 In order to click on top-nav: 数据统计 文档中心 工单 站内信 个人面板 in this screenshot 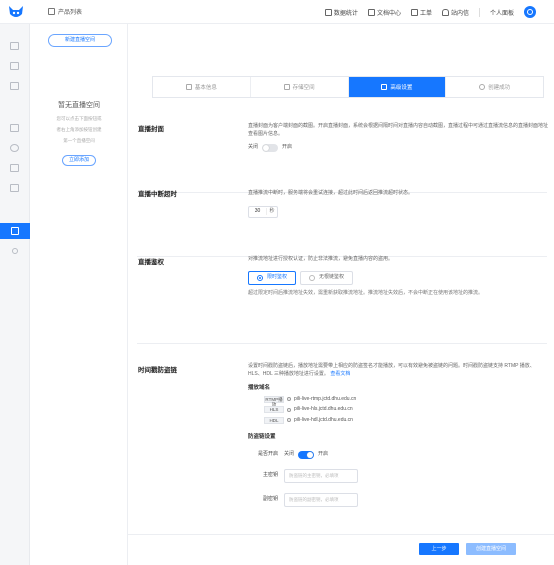, I will do `click(430, 12)`.